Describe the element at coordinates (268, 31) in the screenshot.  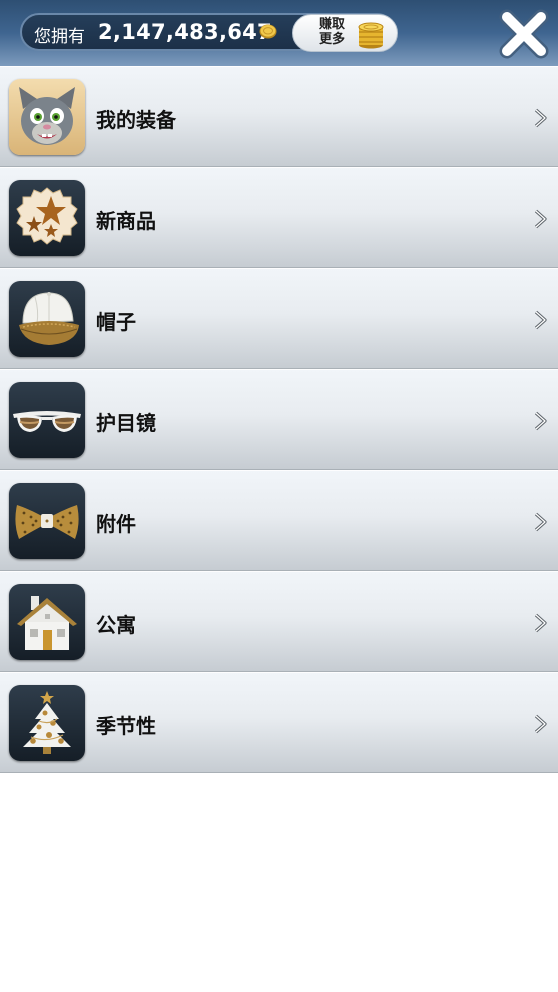
I see `gold-coin-icon` at that location.